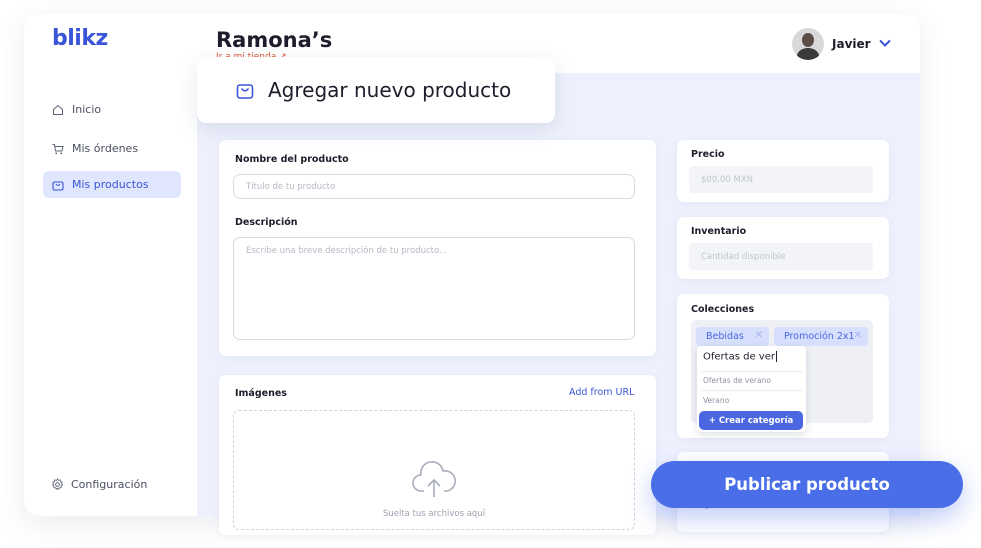 The width and height of the screenshot is (981, 548). I want to click on page-title: Agregar nuevo producto, so click(390, 90).